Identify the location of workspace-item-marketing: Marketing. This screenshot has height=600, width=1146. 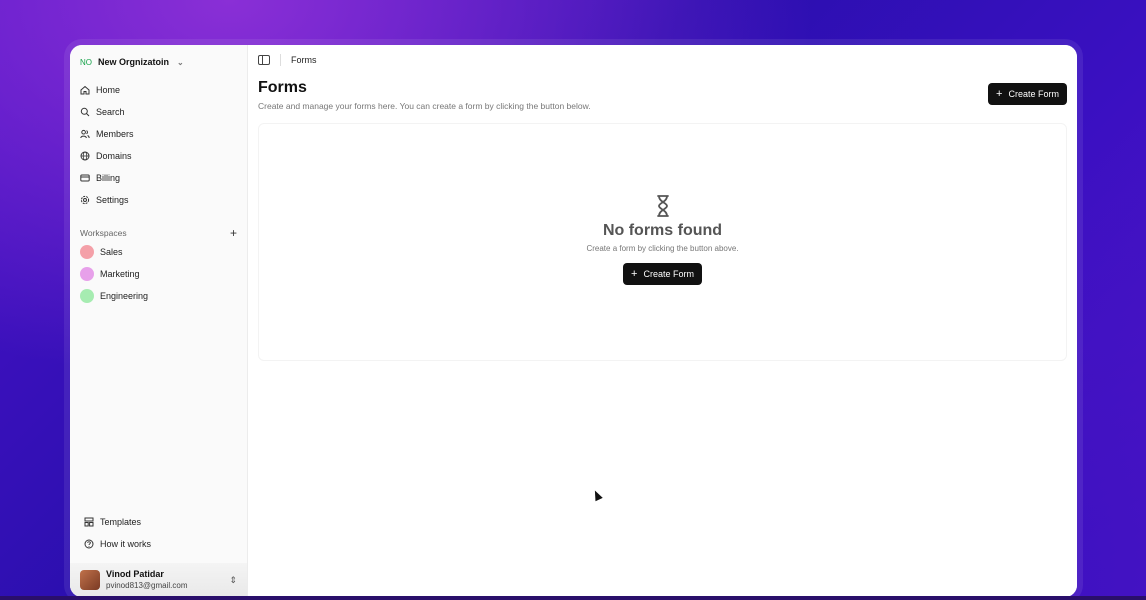
(158, 274).